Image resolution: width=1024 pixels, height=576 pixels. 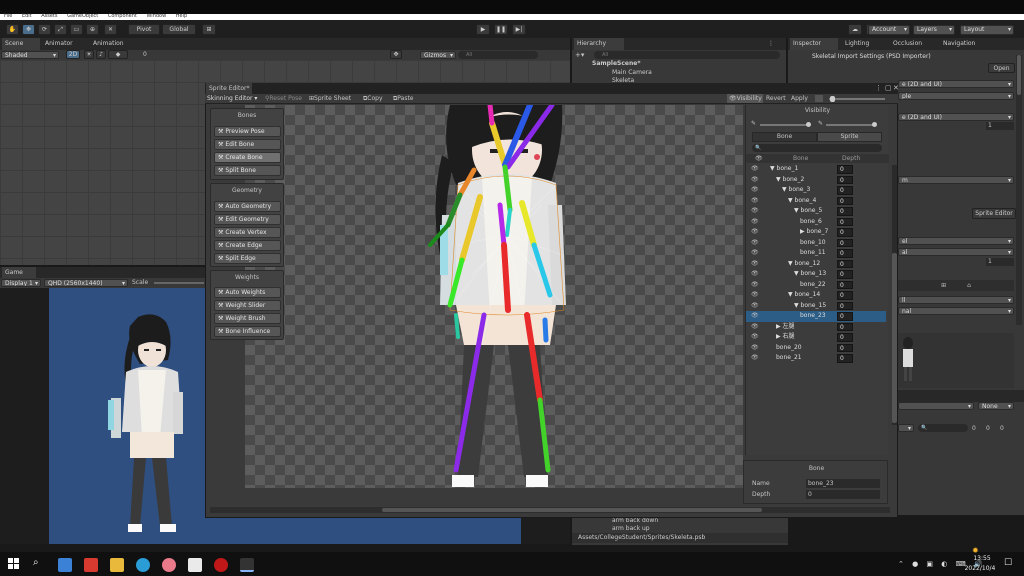 I want to click on bone-row: 👁 ▼ bone_14 0, so click(x=816, y=295).